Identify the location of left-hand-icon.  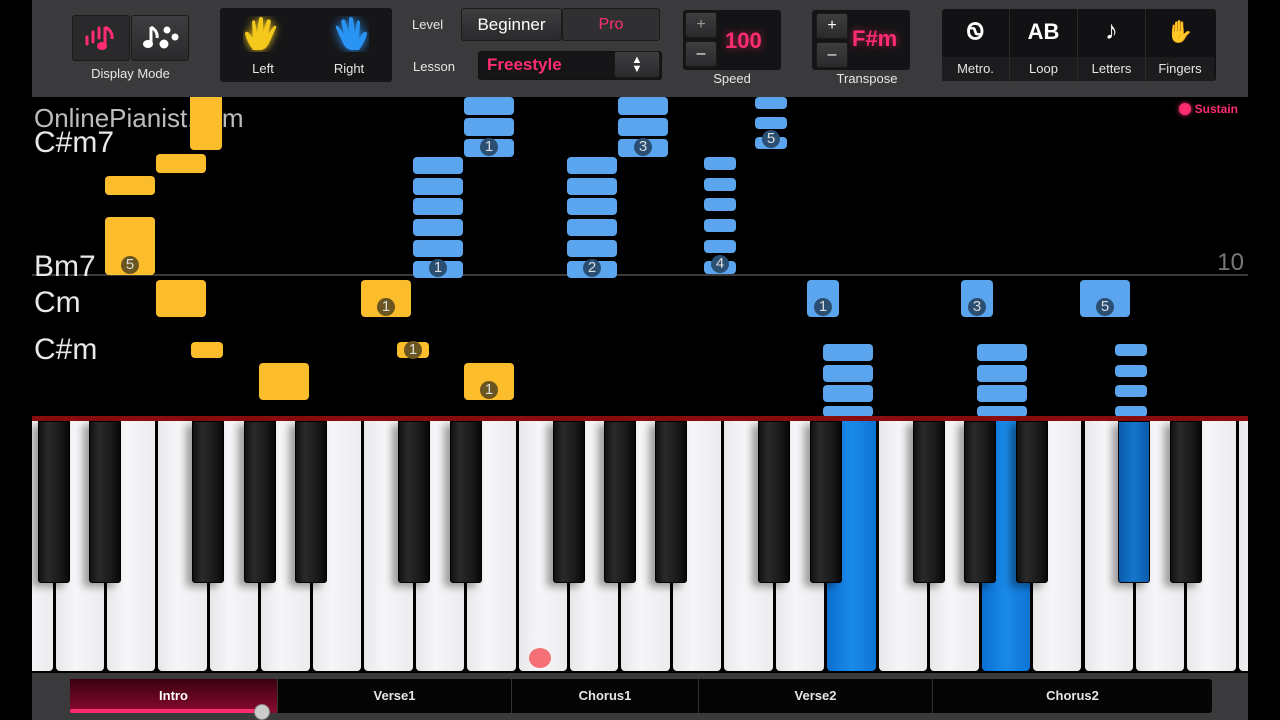
(261, 33).